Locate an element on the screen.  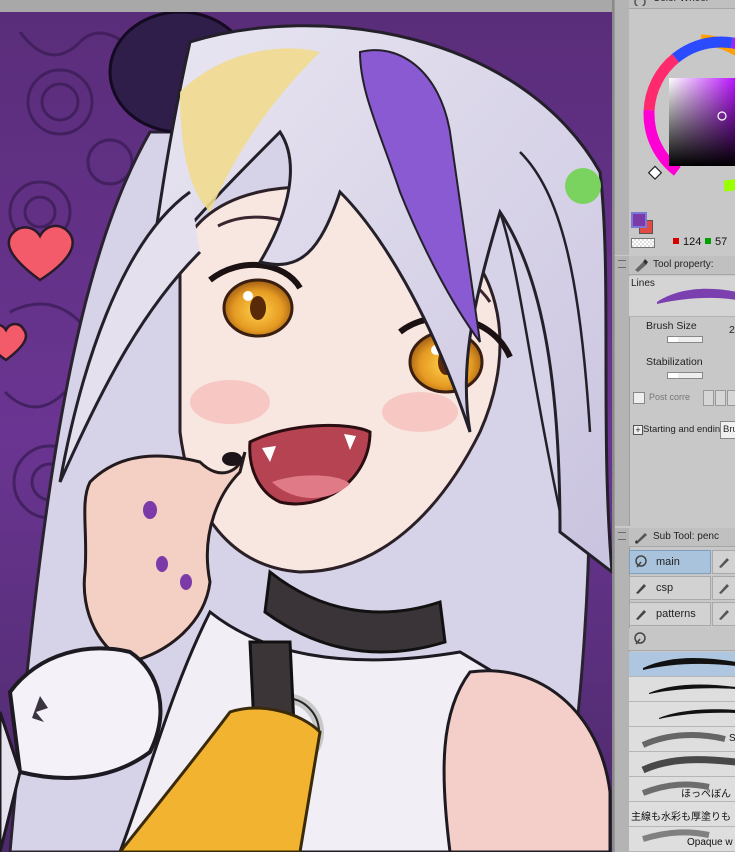
sub-tool-strip is located at coordinates (622, 690).